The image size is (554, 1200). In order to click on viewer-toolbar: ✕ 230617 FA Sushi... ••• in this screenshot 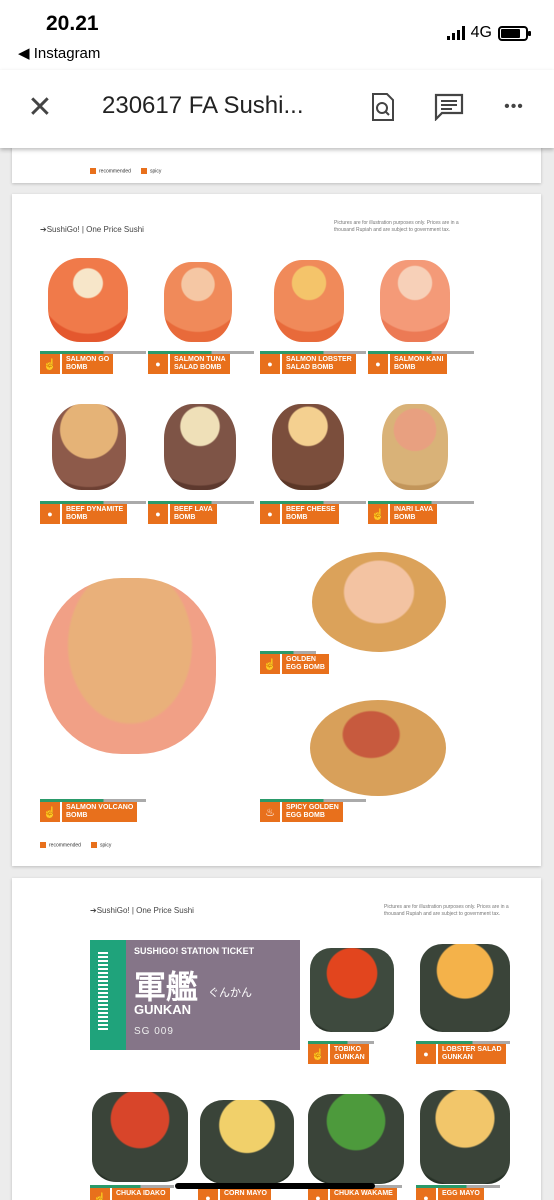, I will do `click(277, 109)`.